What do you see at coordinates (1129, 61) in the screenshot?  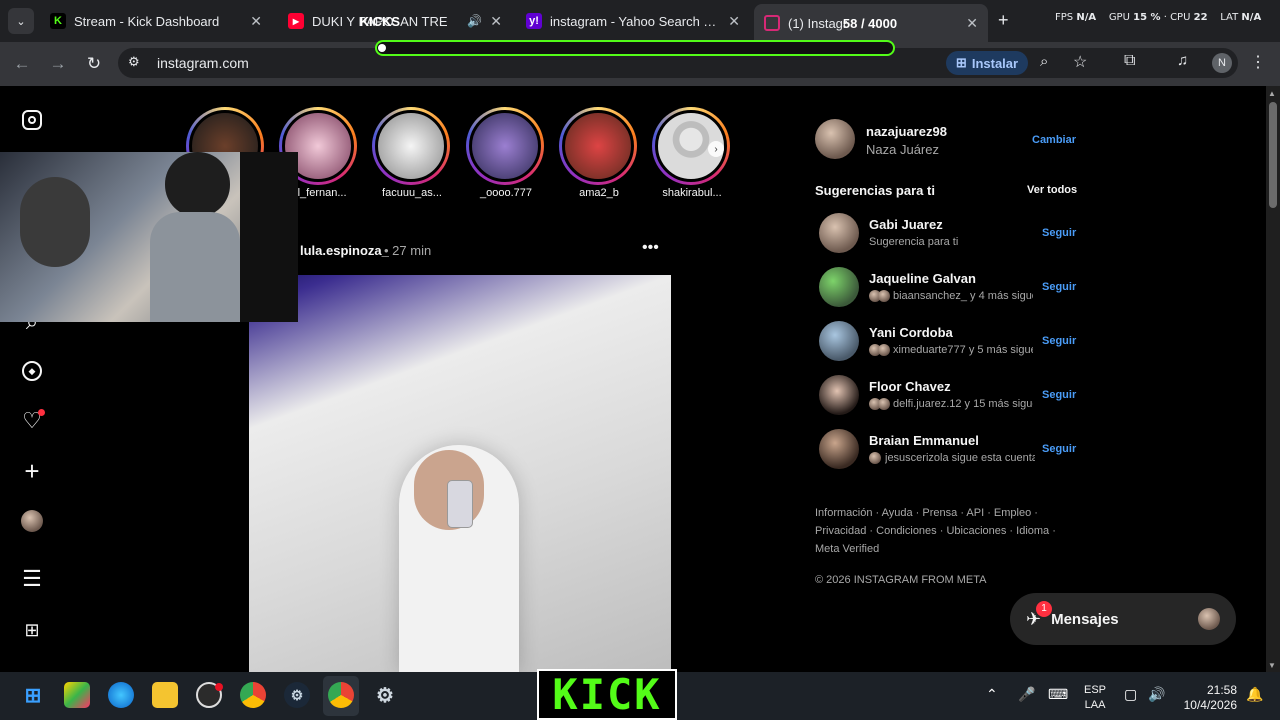 I see `extensions-icon: ⧉` at bounding box center [1129, 61].